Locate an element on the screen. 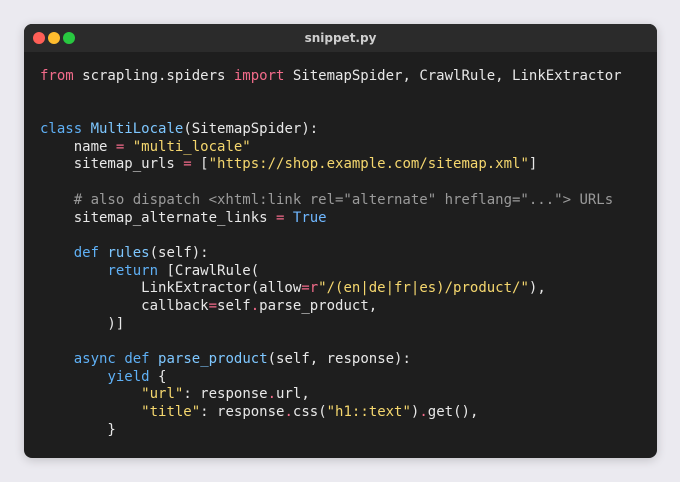 The image size is (680, 482). code-token: "title" is located at coordinates (171, 412).